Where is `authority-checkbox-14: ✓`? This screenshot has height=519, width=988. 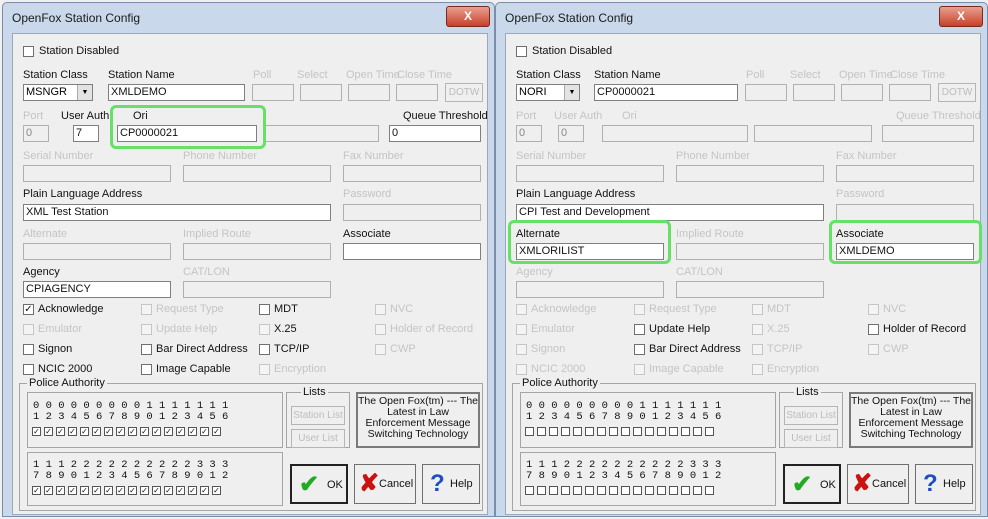 authority-checkbox-14: ✓ is located at coordinates (192, 431).